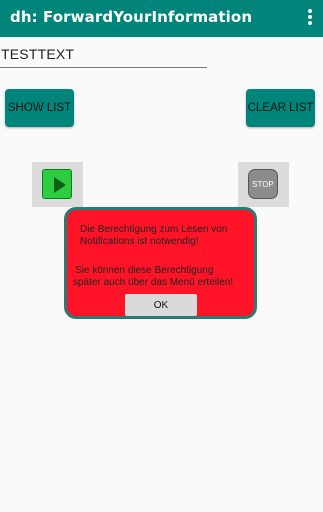  I want to click on more-vert-icon, so click(310, 18).